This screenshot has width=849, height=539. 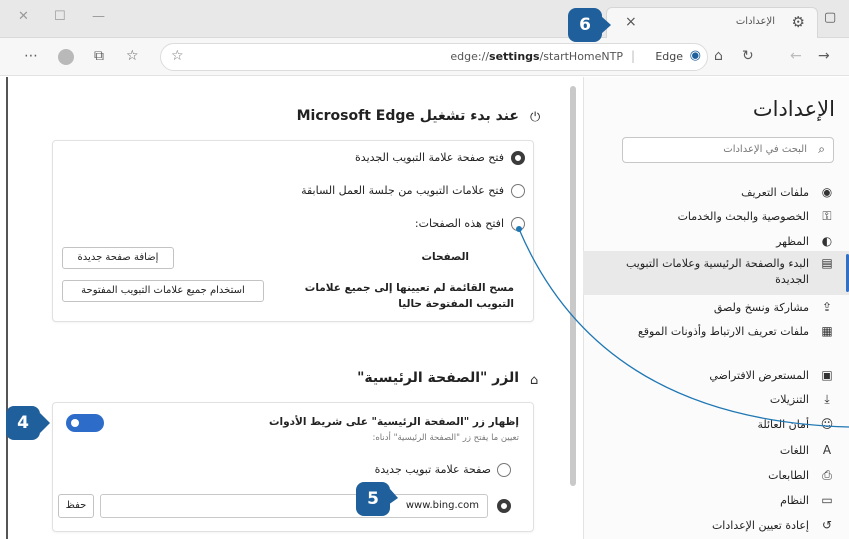 I want to click on callout-6: 6, so click(x=585, y=25).